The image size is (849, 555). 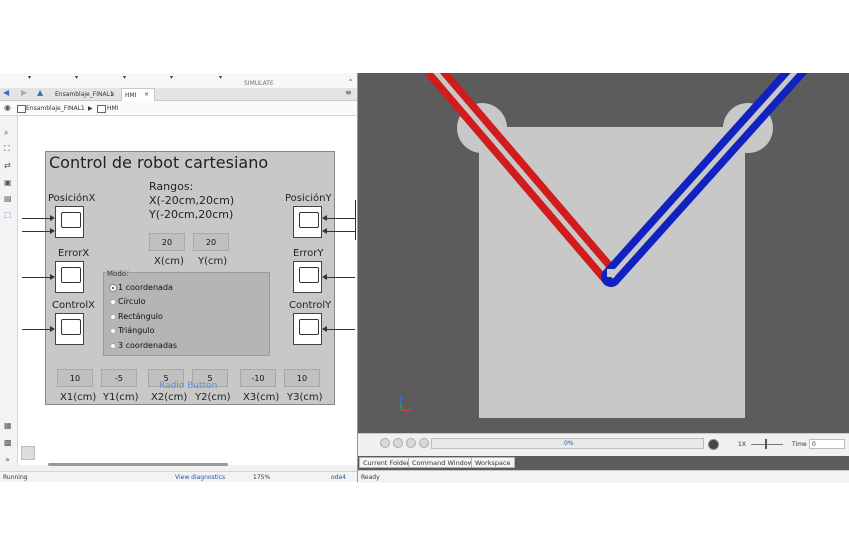 I want to click on radio-label: Círculo, so click(x=132, y=301).